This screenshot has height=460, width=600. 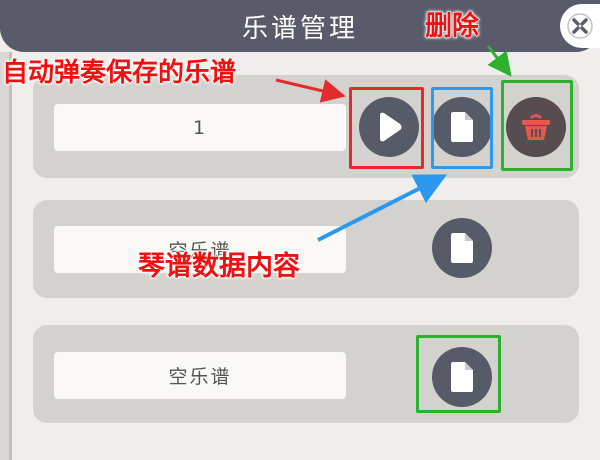 I want to click on file-icon, so click(x=462, y=248).